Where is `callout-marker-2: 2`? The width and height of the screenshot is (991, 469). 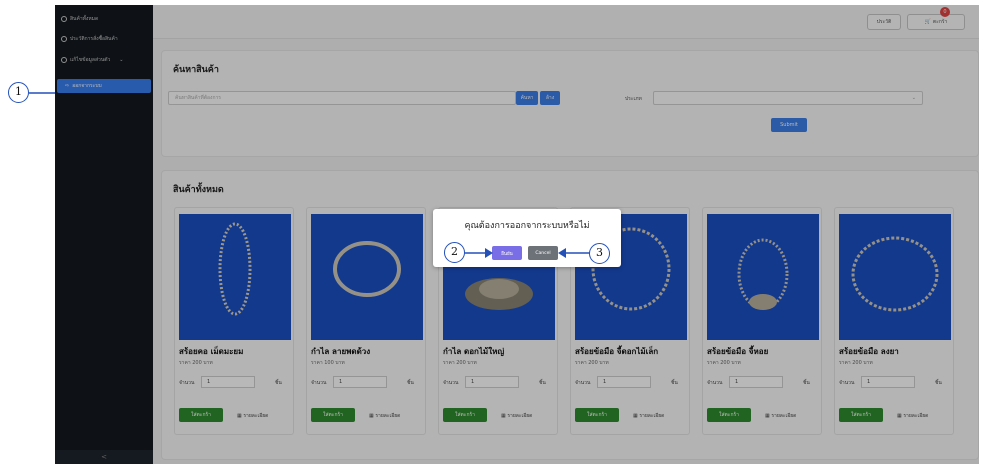
callout-marker-2: 2 is located at coordinates (454, 252).